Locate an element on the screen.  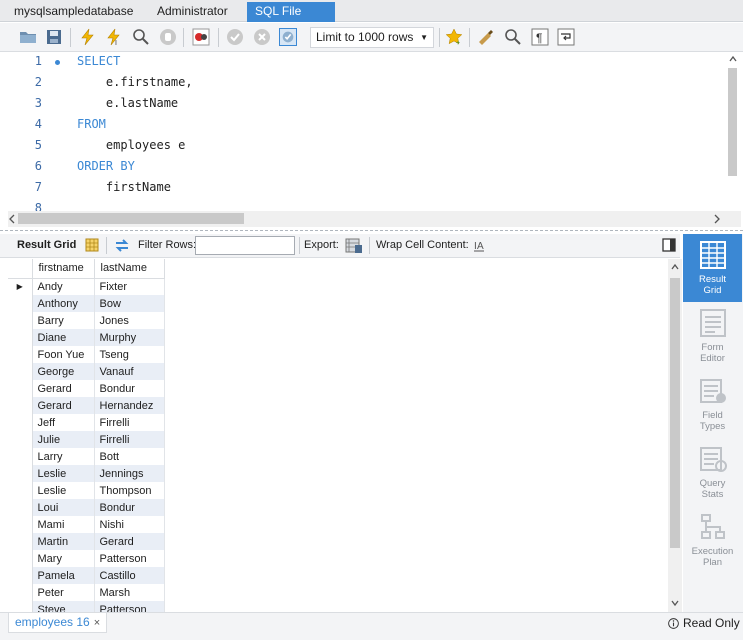
toggle-side-panel-icon is located at coordinates (669, 245).